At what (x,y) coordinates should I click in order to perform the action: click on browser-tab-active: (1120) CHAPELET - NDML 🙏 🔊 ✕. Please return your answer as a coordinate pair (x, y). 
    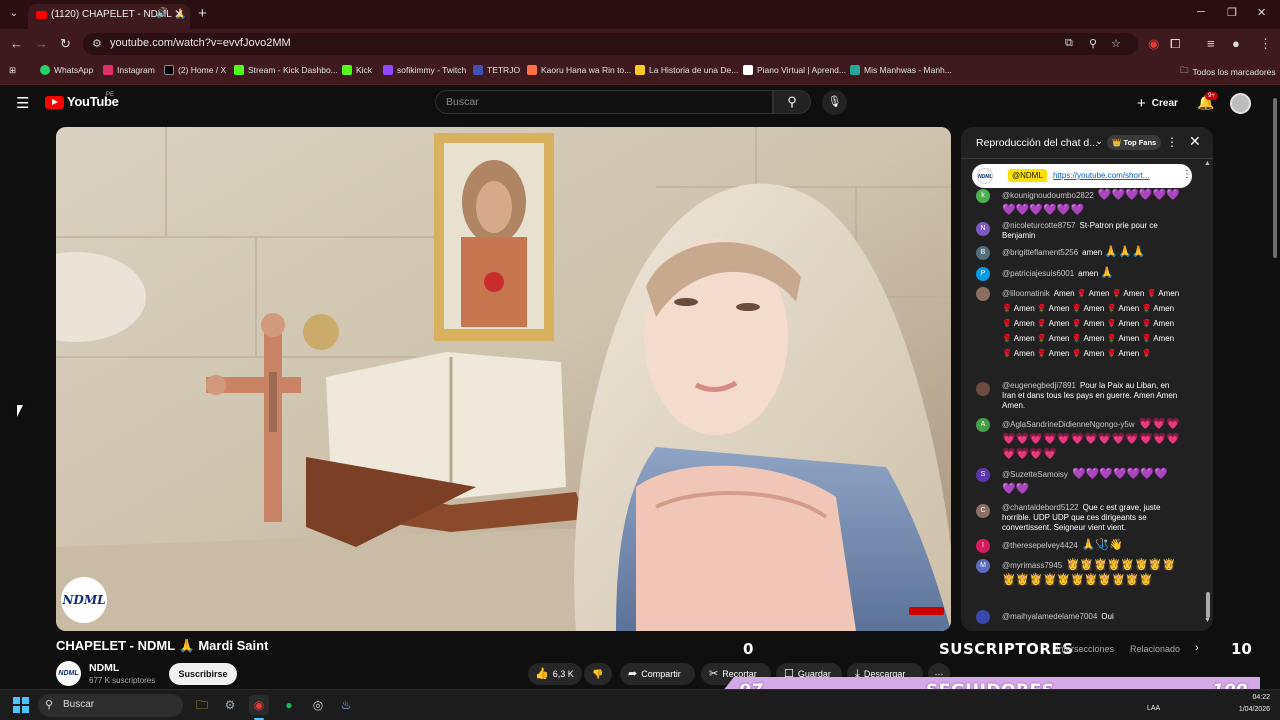
    Looking at the image, I should click on (109, 16).